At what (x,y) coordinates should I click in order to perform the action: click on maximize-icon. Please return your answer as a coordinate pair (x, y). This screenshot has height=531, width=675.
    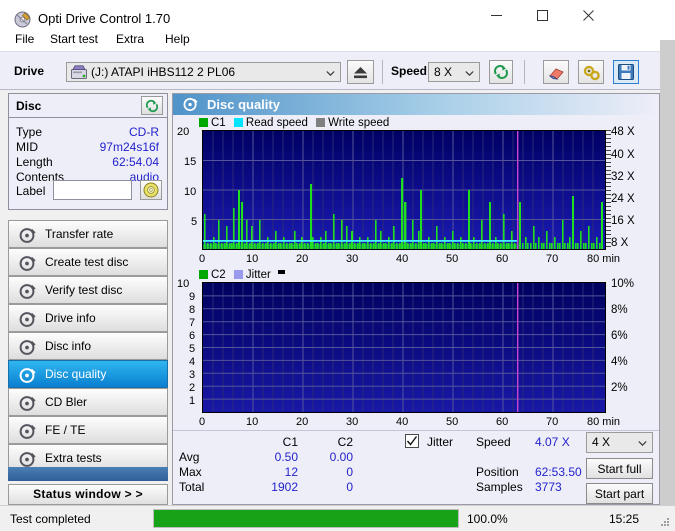
    Looking at the image, I should click on (542, 15).